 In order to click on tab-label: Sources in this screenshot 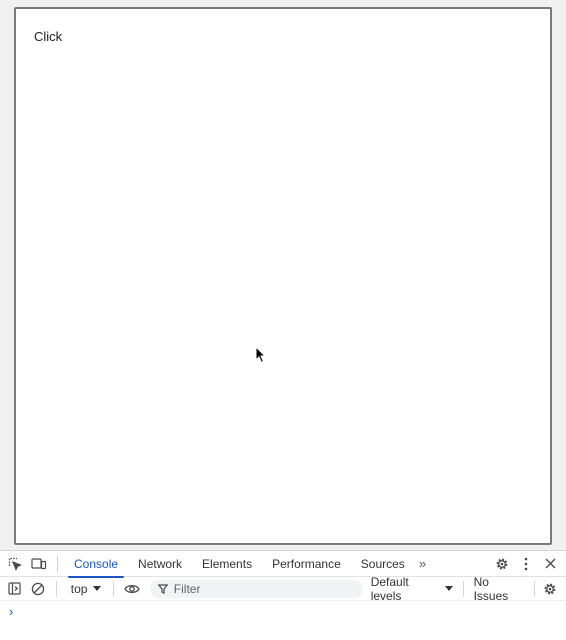, I will do `click(382, 563)`.